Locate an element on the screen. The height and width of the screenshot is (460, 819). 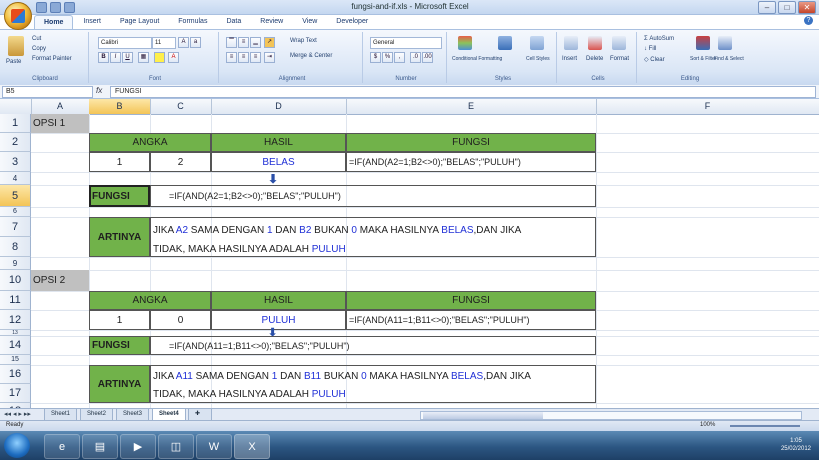
row-header-17: 17 is located at coordinates (15, 393).